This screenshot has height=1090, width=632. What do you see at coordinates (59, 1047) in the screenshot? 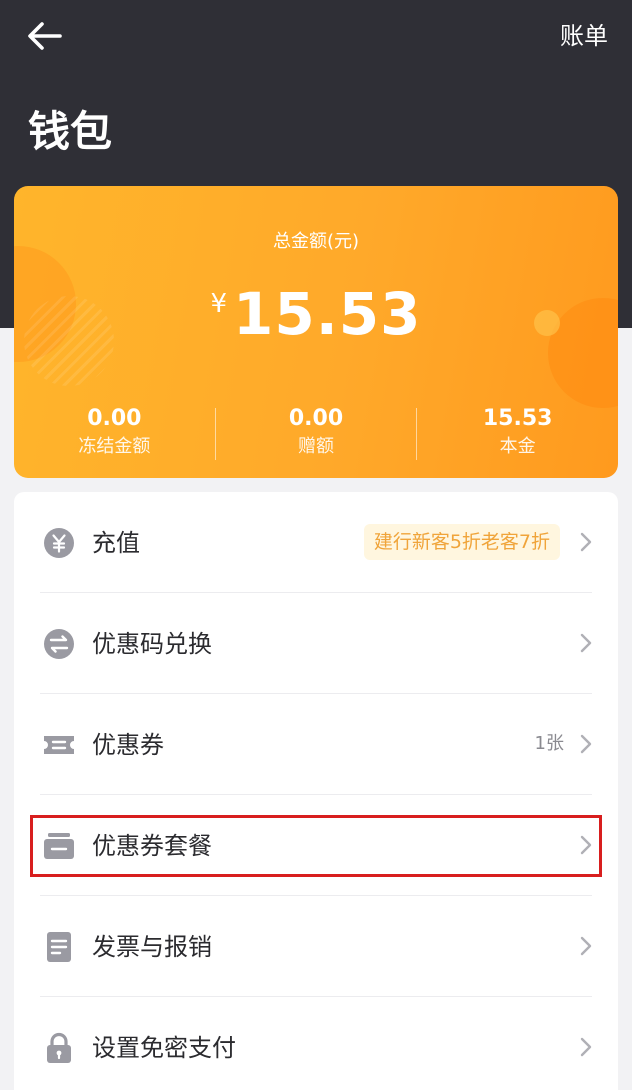
I see `lock-icon` at bounding box center [59, 1047].